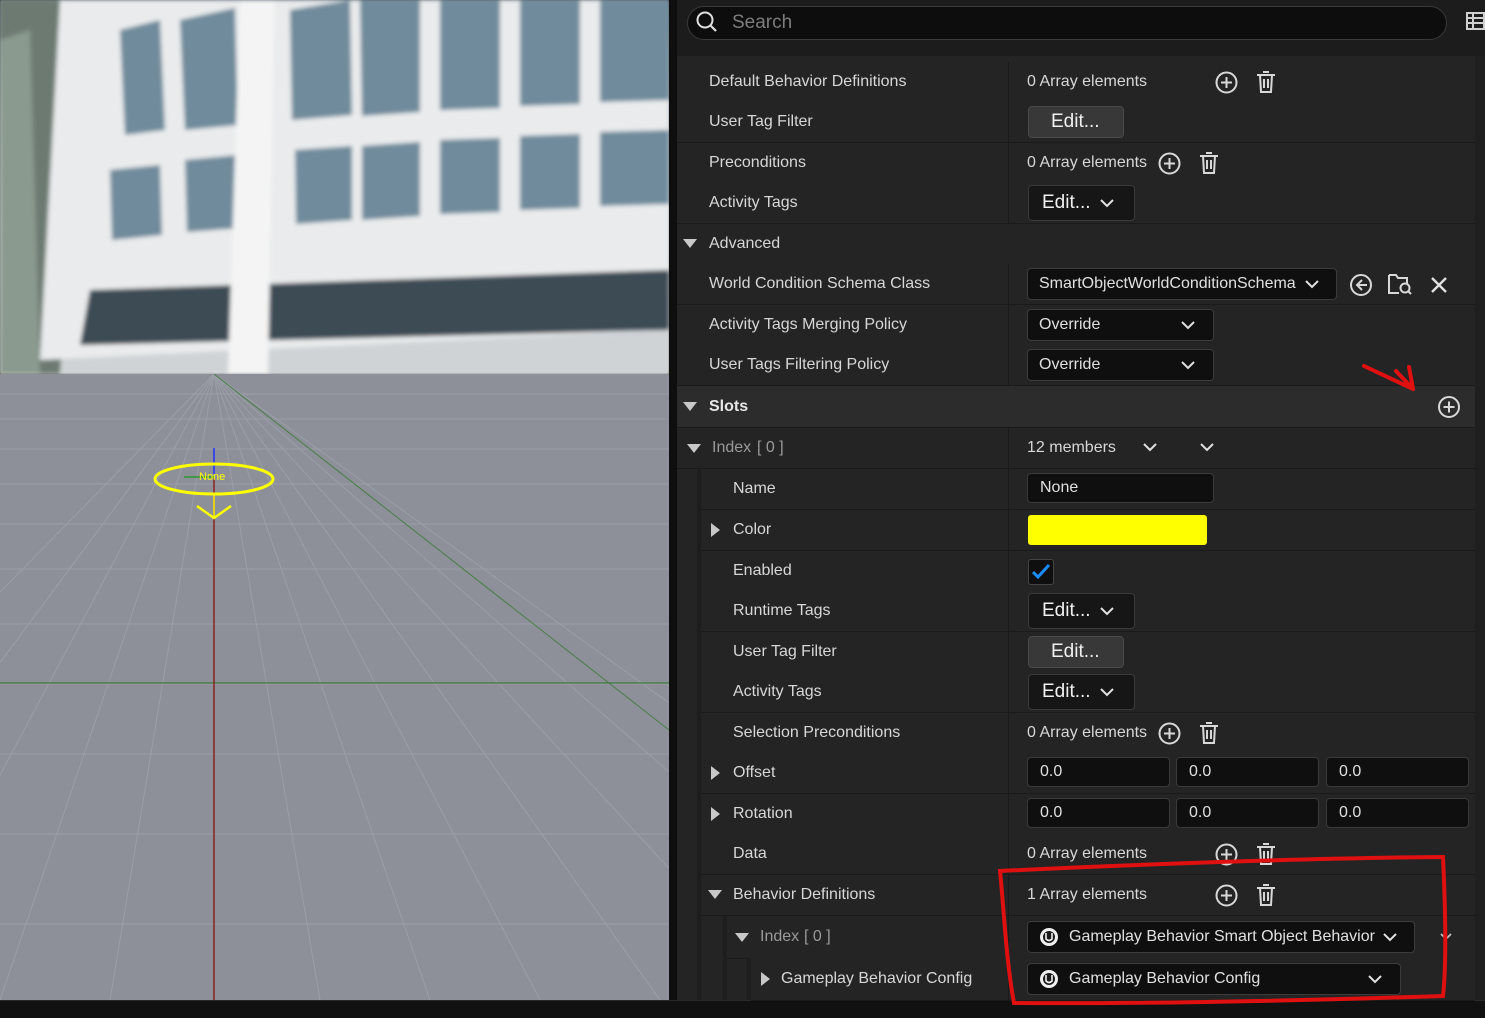 The width and height of the screenshot is (1485, 1018). What do you see at coordinates (1117, 530) in the screenshot?
I see `color-swatch` at bounding box center [1117, 530].